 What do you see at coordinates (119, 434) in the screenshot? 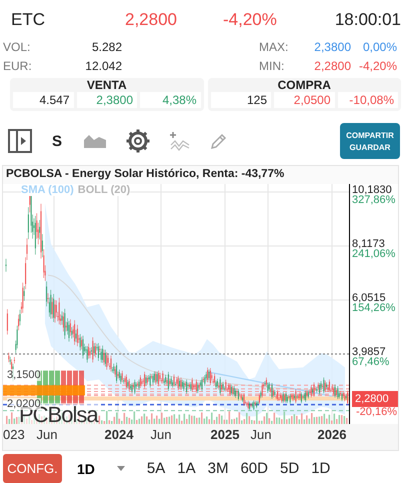
I see `axis-date-label: 2024` at bounding box center [119, 434].